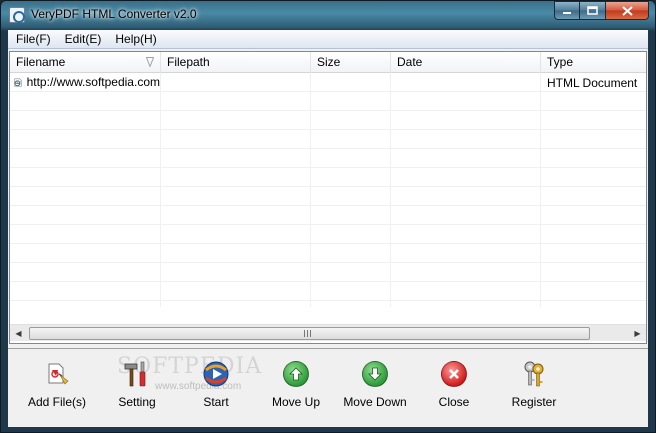 The height and width of the screenshot is (433, 656). I want to click on move-down-button: Move Down, so click(375, 384).